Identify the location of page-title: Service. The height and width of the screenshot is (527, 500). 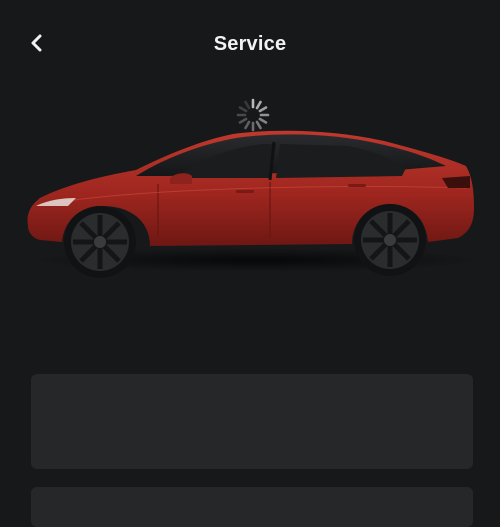
(250, 44).